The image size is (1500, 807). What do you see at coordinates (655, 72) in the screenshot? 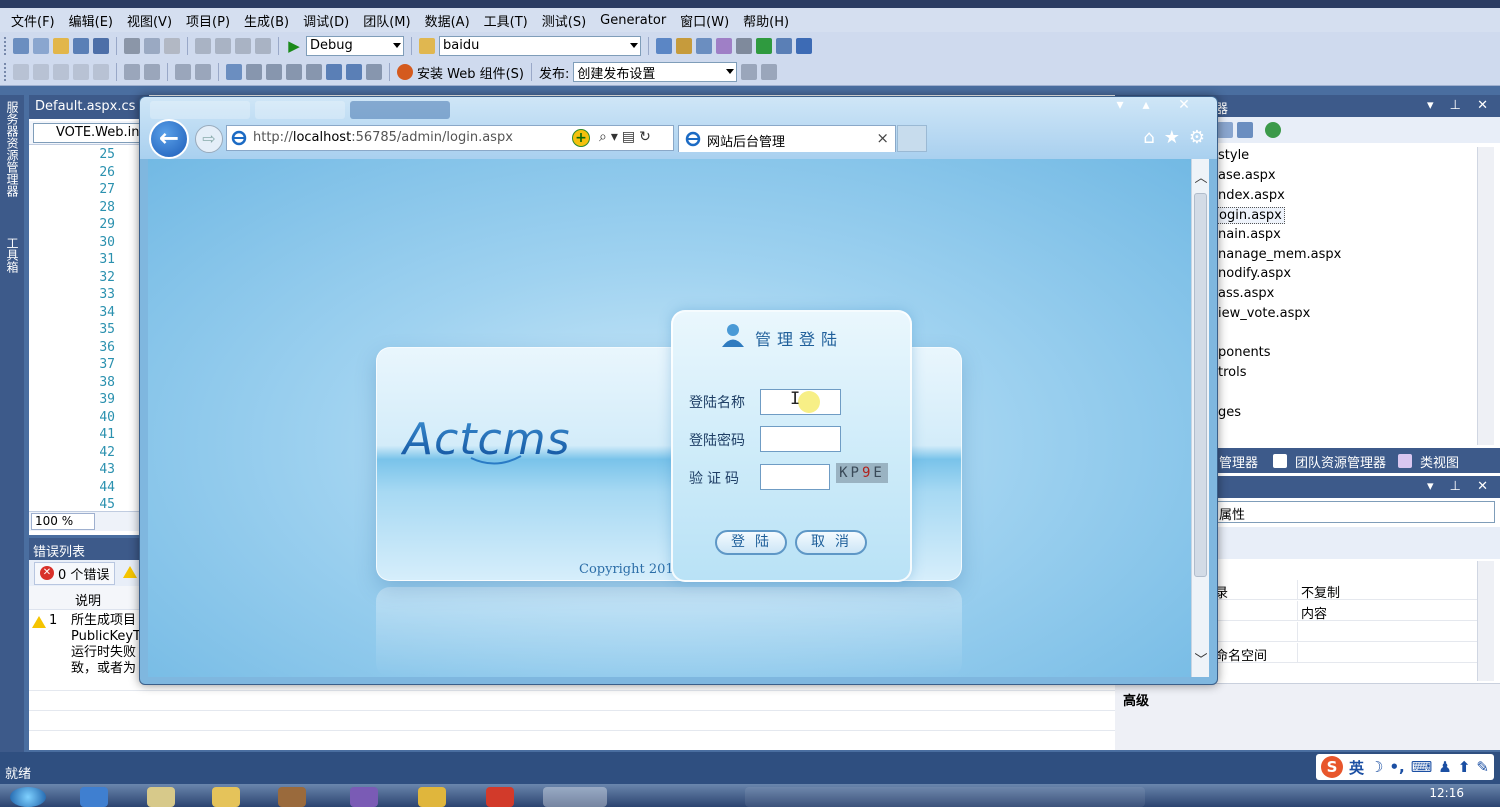
I see `publish-select: 创建发布设置` at bounding box center [655, 72].